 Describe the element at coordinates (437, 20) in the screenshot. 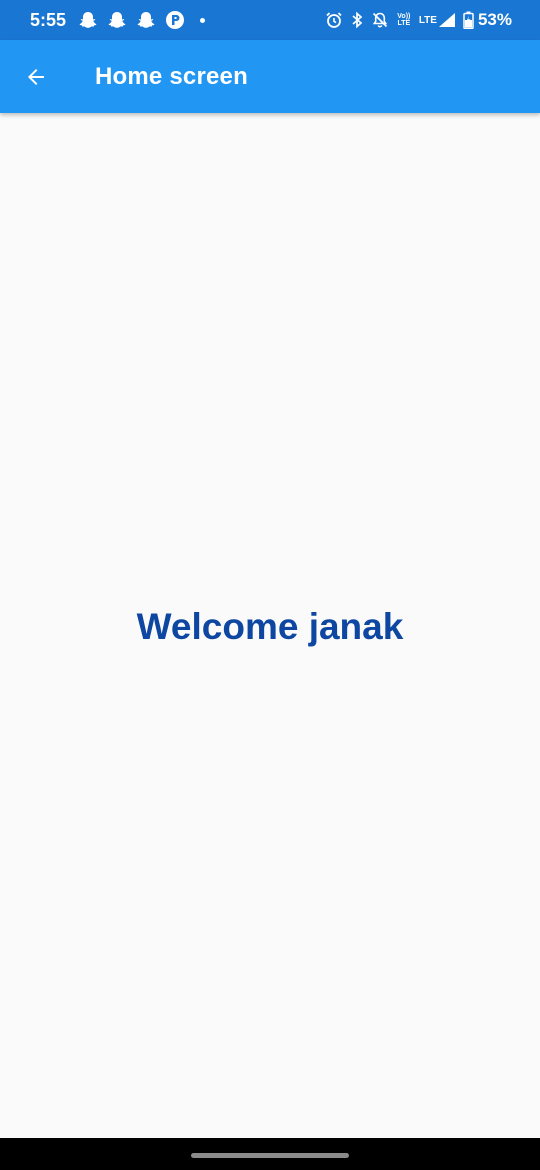

I see `cellular-signal-icon: LTE` at that location.